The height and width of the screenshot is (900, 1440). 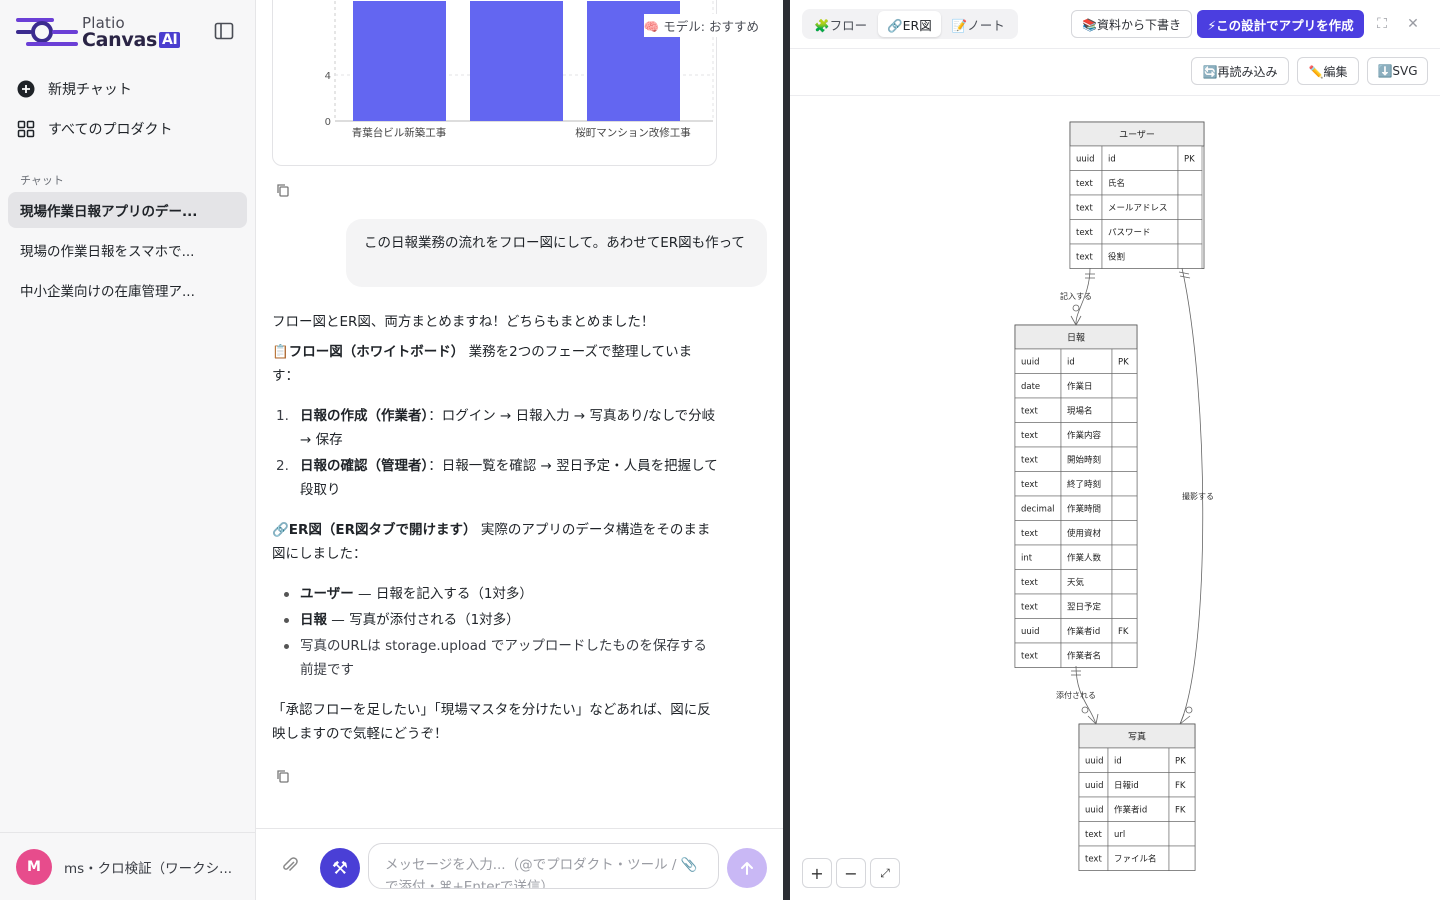 I want to click on entity-cell-text: 翌日予定, so click(x=1084, y=607).